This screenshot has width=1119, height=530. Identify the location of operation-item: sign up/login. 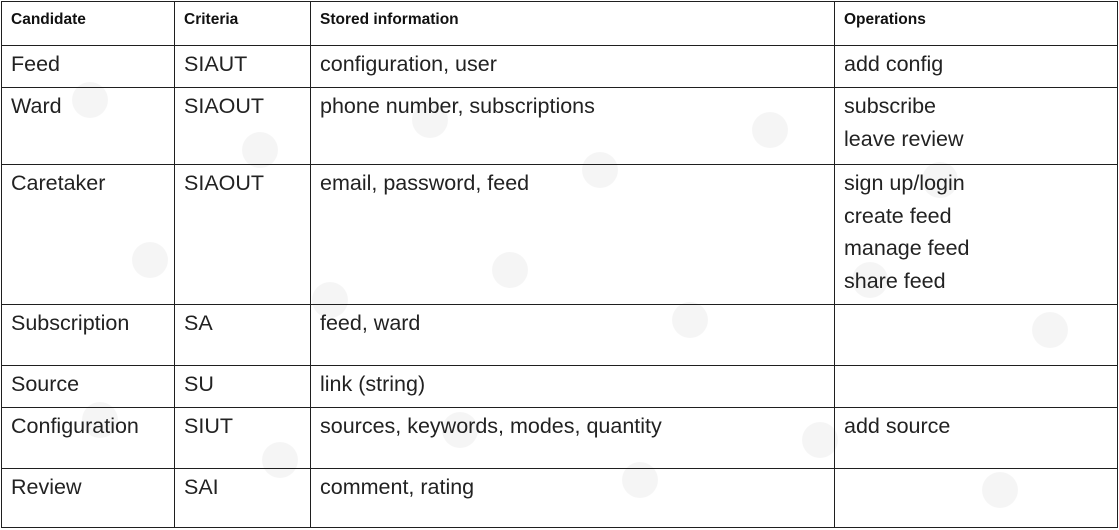
(904, 183).